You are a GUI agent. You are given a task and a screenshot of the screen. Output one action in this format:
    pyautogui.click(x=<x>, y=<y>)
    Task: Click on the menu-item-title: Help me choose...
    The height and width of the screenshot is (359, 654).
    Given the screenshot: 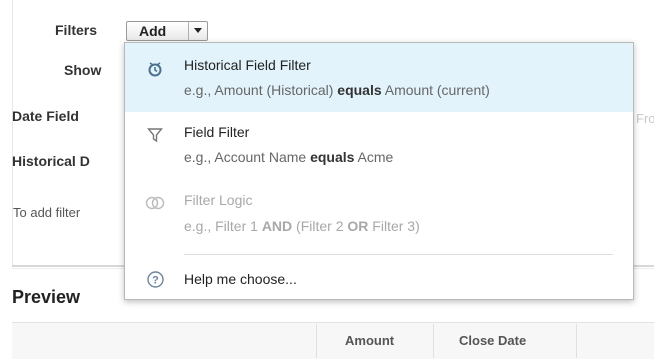 What is the action you would take?
    pyautogui.click(x=240, y=279)
    